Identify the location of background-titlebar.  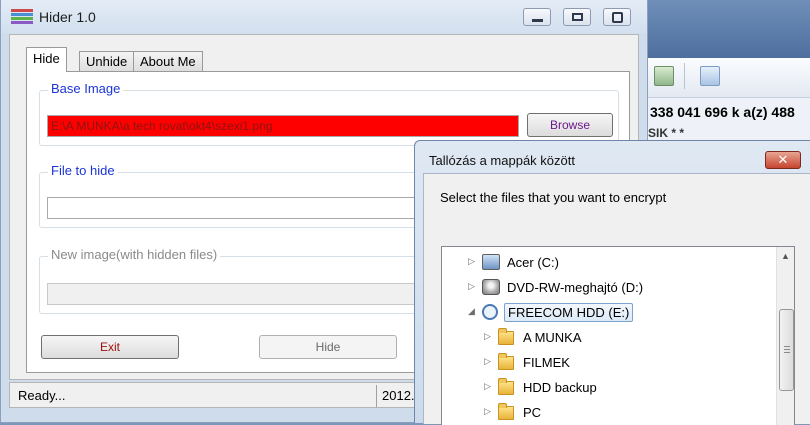
(729, 29).